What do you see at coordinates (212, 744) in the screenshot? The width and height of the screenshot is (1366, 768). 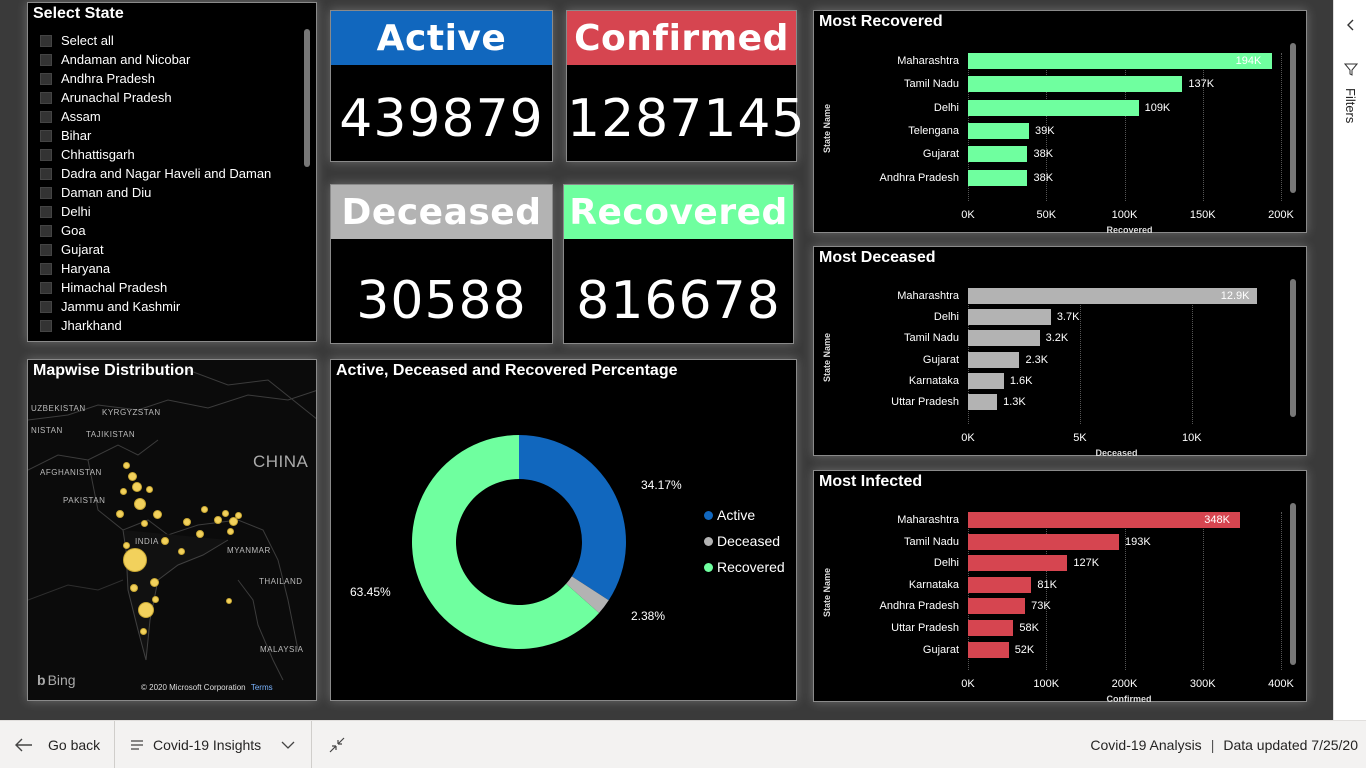 I see `page-selector: Covid-19 Insights` at bounding box center [212, 744].